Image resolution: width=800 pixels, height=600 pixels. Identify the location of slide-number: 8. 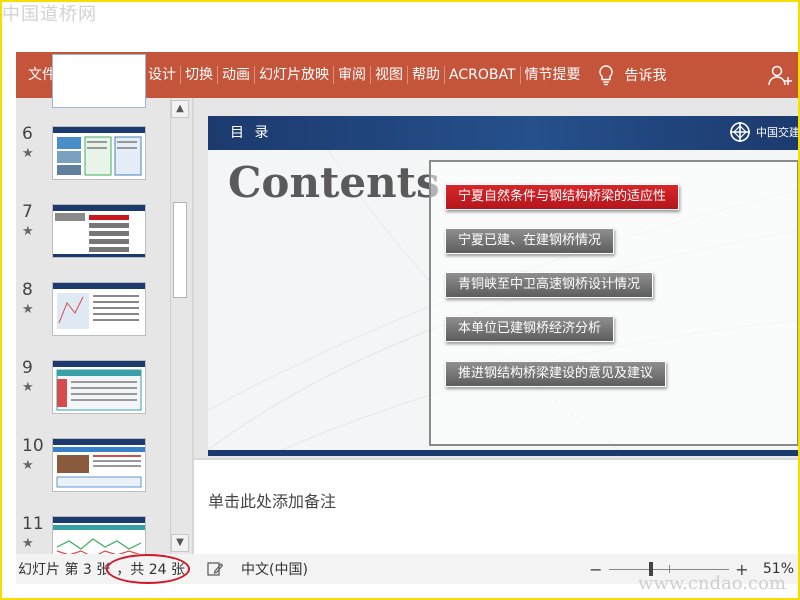
(27, 290).